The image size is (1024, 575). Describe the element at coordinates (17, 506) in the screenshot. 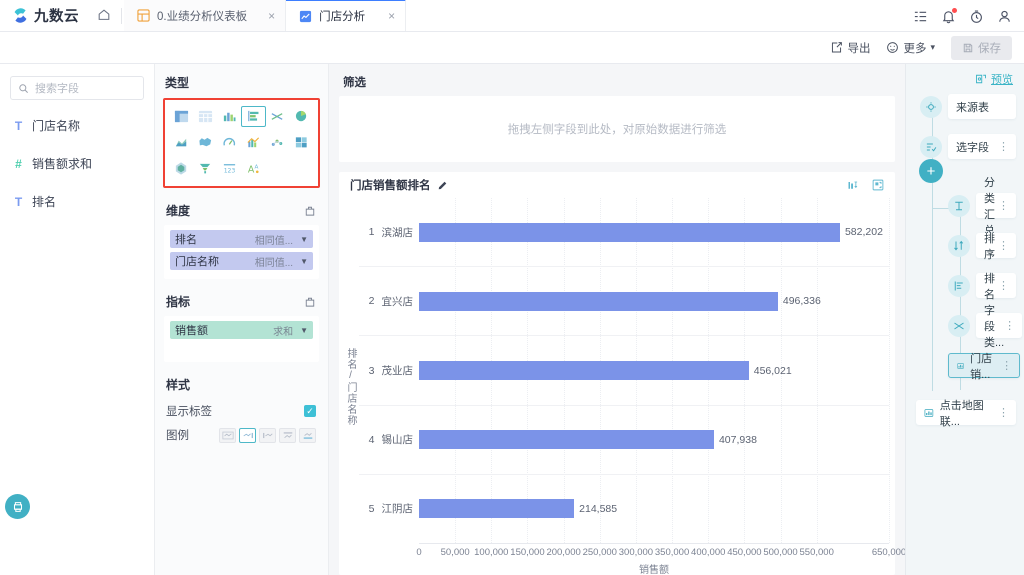

I see `print-icon` at that location.